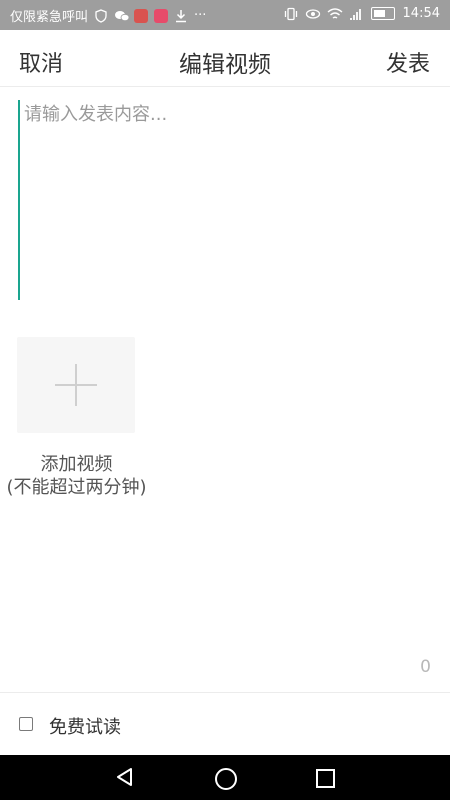 This screenshot has width=450, height=800. Describe the element at coordinates (200, 15) in the screenshot. I see `more-notifications: ···` at that location.